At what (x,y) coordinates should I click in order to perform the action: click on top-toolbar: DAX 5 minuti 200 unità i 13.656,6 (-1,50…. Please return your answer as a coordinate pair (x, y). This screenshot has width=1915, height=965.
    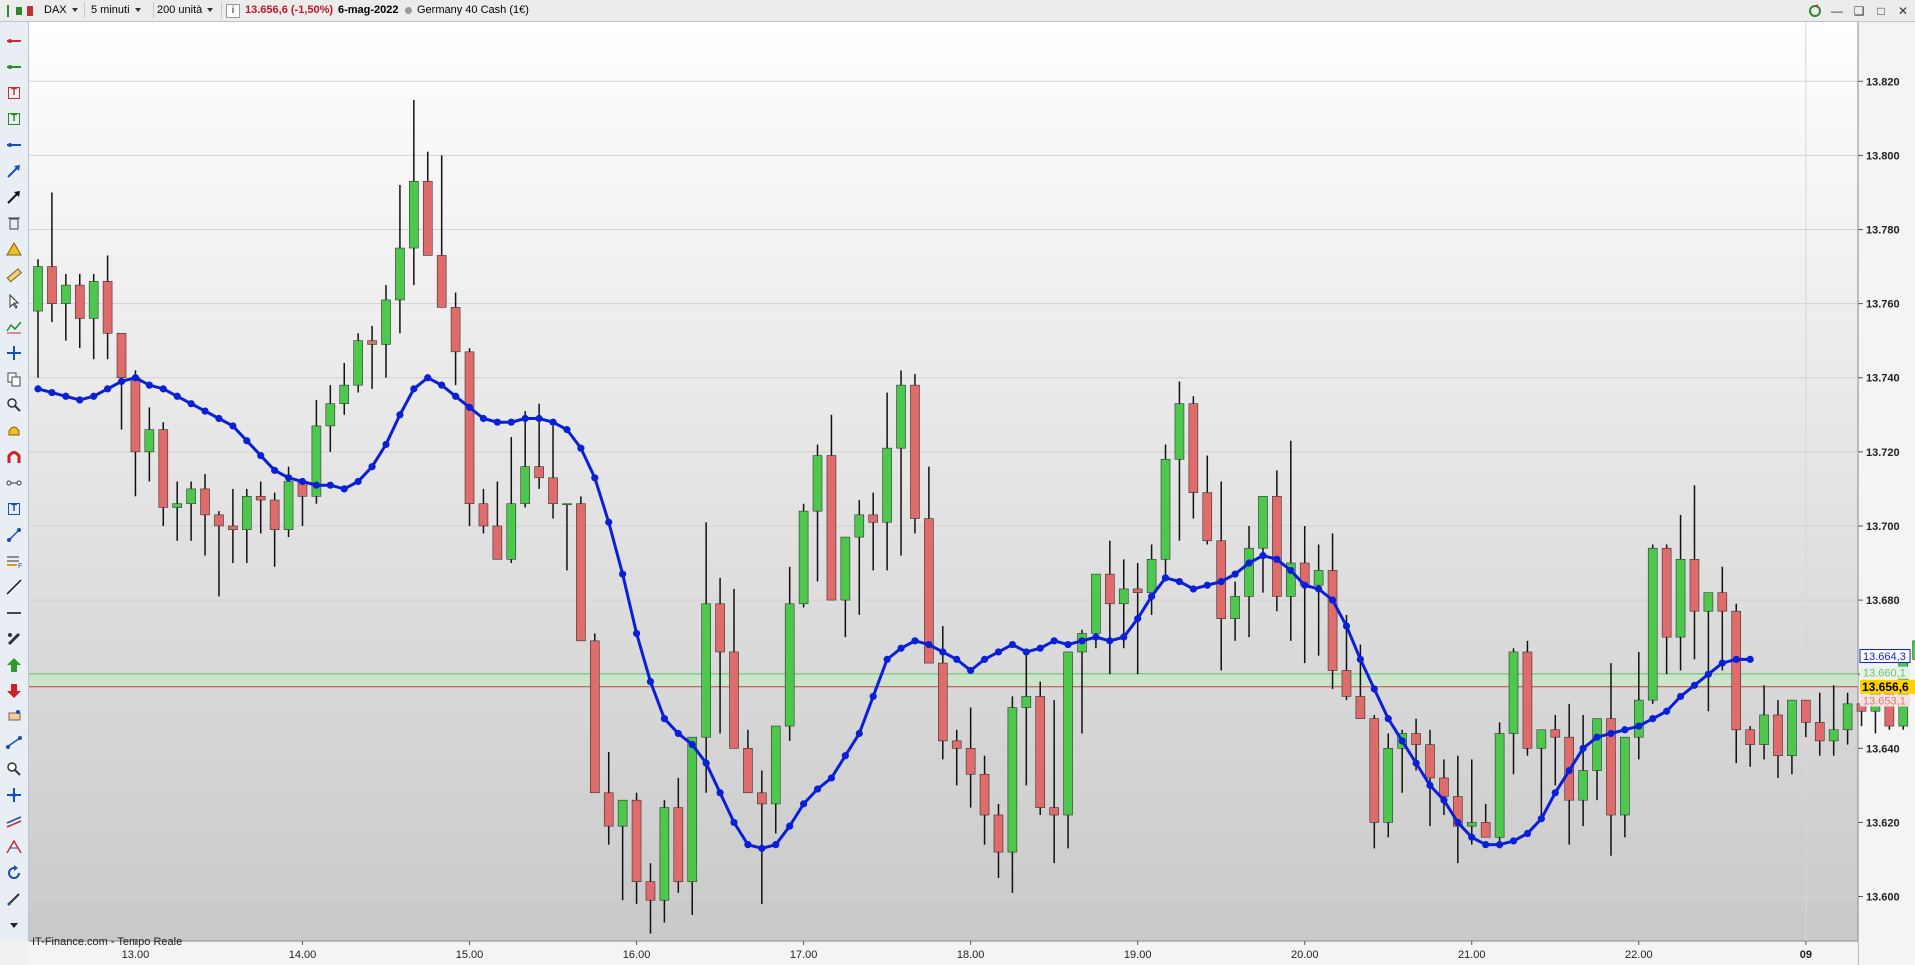
    Looking at the image, I should click on (957, 11).